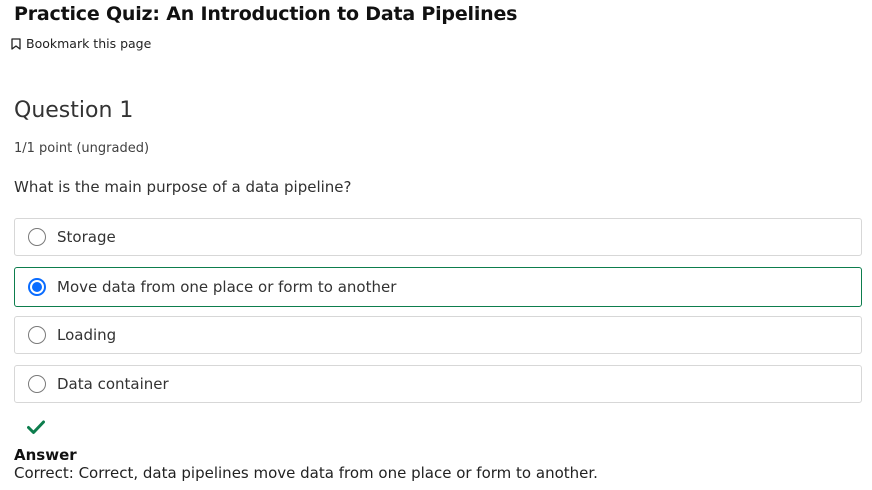 The height and width of the screenshot is (490, 872). I want to click on bookmark-button: Bookmark this page, so click(81, 43).